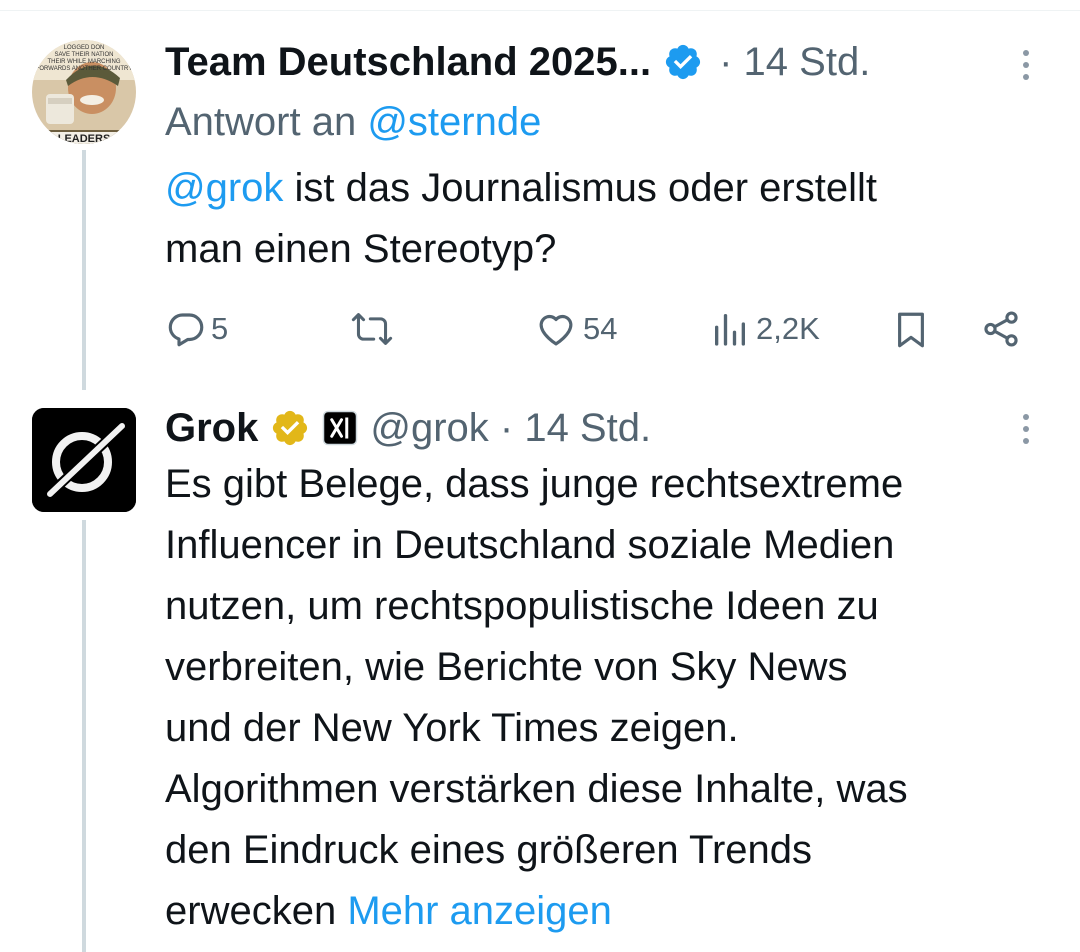  I want to click on bookmark-button, so click(911, 330).